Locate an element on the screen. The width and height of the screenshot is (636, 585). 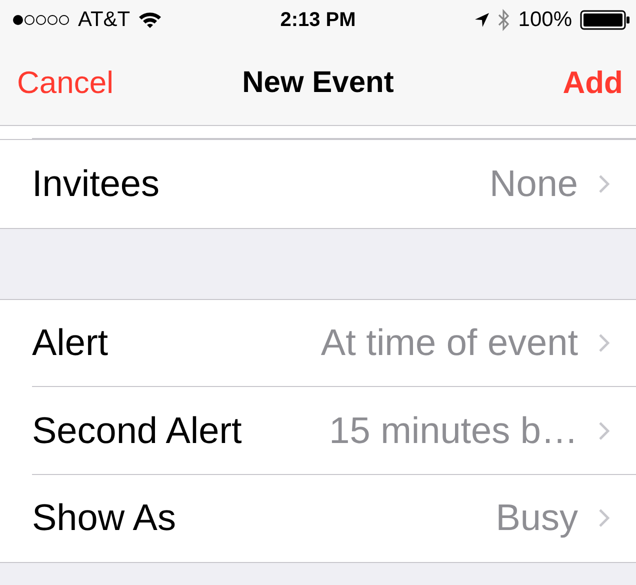
status-time: 2:13 PM is located at coordinates (318, 20).